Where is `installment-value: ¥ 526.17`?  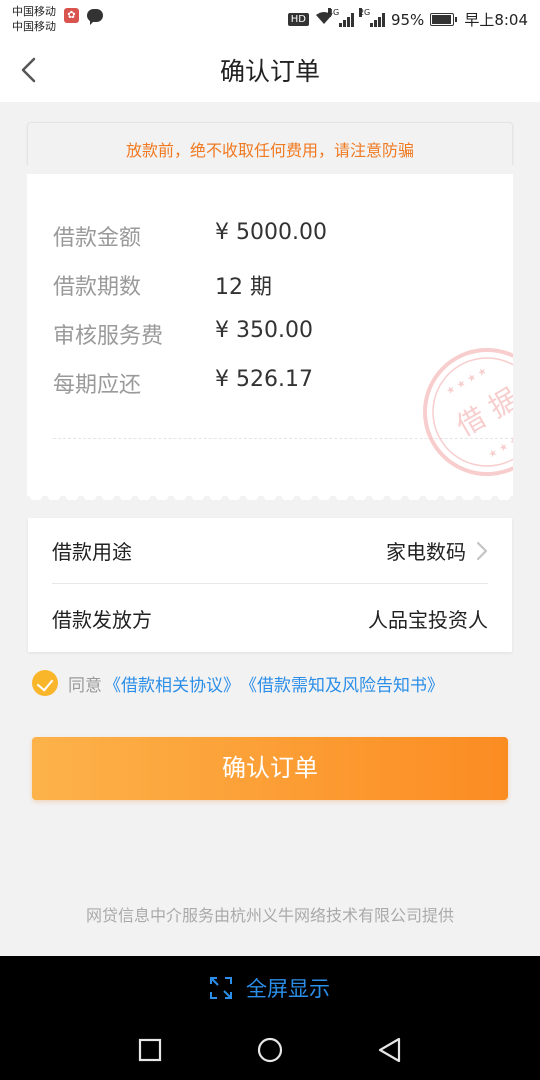 installment-value: ¥ 526.17 is located at coordinates (264, 379).